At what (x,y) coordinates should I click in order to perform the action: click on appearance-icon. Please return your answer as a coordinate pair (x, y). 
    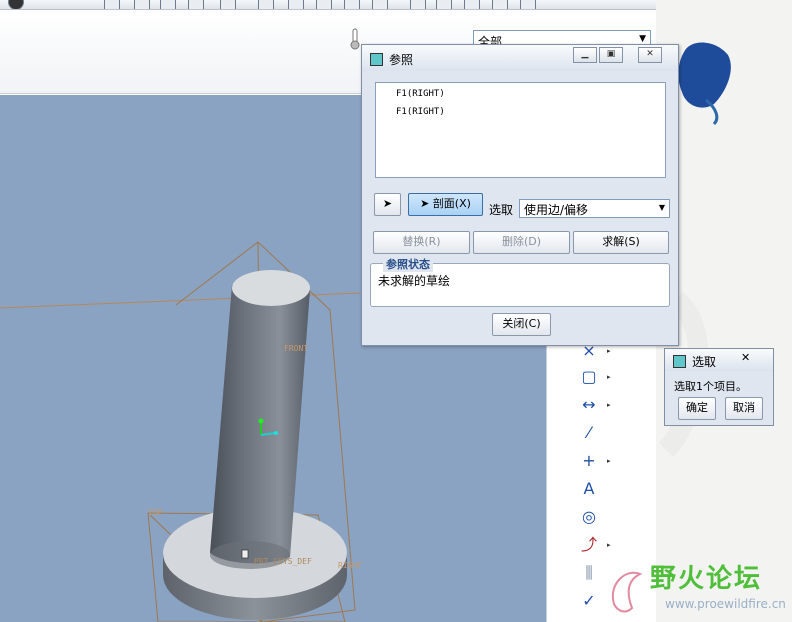
    Looking at the image, I should click on (16, 4).